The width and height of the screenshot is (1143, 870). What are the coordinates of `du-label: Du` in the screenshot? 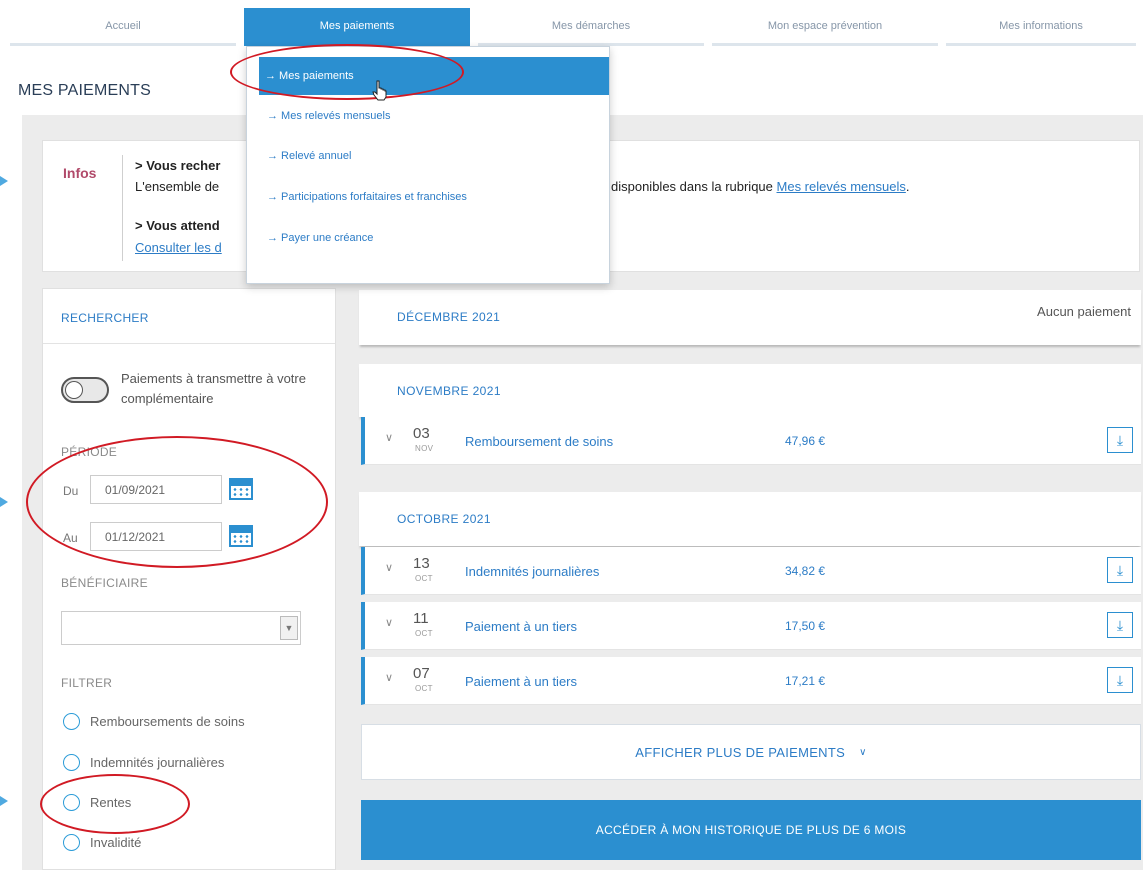 It's located at (71, 491).